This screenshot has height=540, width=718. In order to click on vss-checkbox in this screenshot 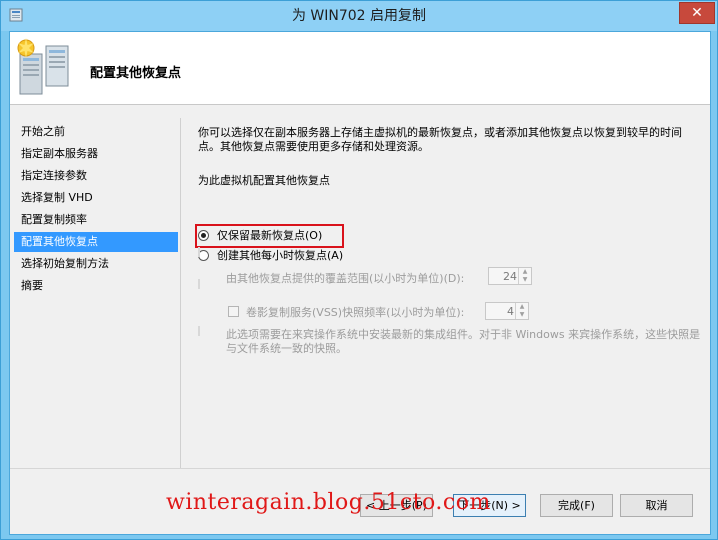, I will do `click(233, 311)`.